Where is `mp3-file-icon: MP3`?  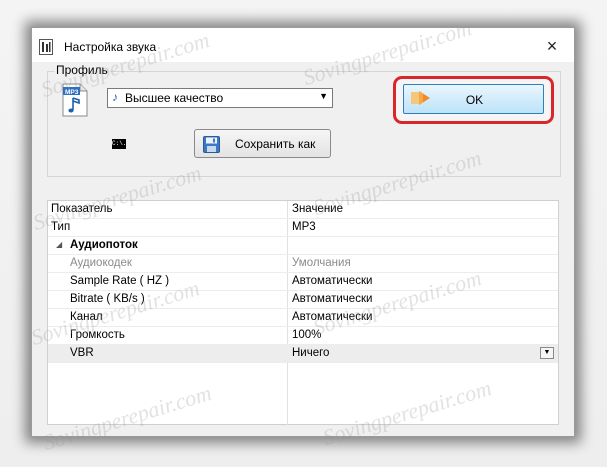
mp3-file-icon: MP3 is located at coordinates (75, 101).